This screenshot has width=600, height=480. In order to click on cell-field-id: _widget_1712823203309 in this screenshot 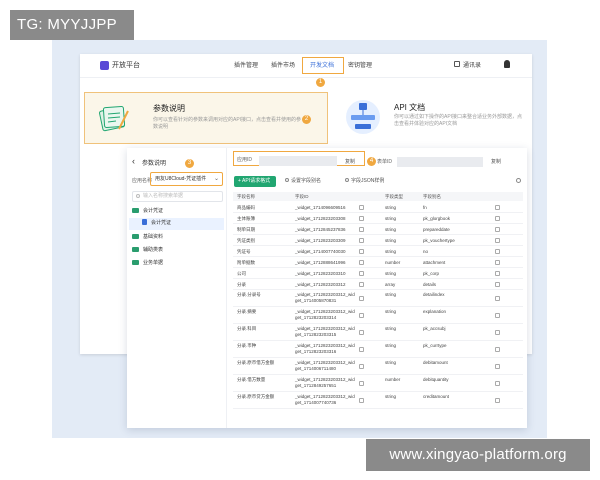, I will do `click(320, 240)`.